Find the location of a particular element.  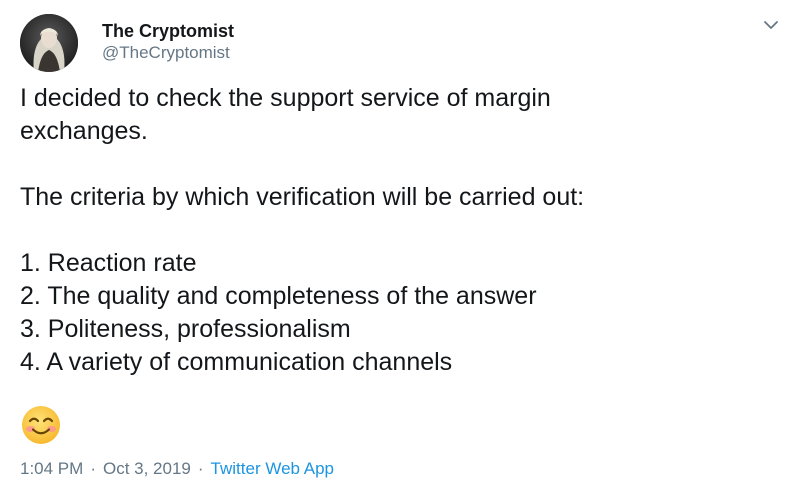

tweet-meta: 1:04 PM · Oct 3, 2019 · Twitter Web App is located at coordinates (177, 469).